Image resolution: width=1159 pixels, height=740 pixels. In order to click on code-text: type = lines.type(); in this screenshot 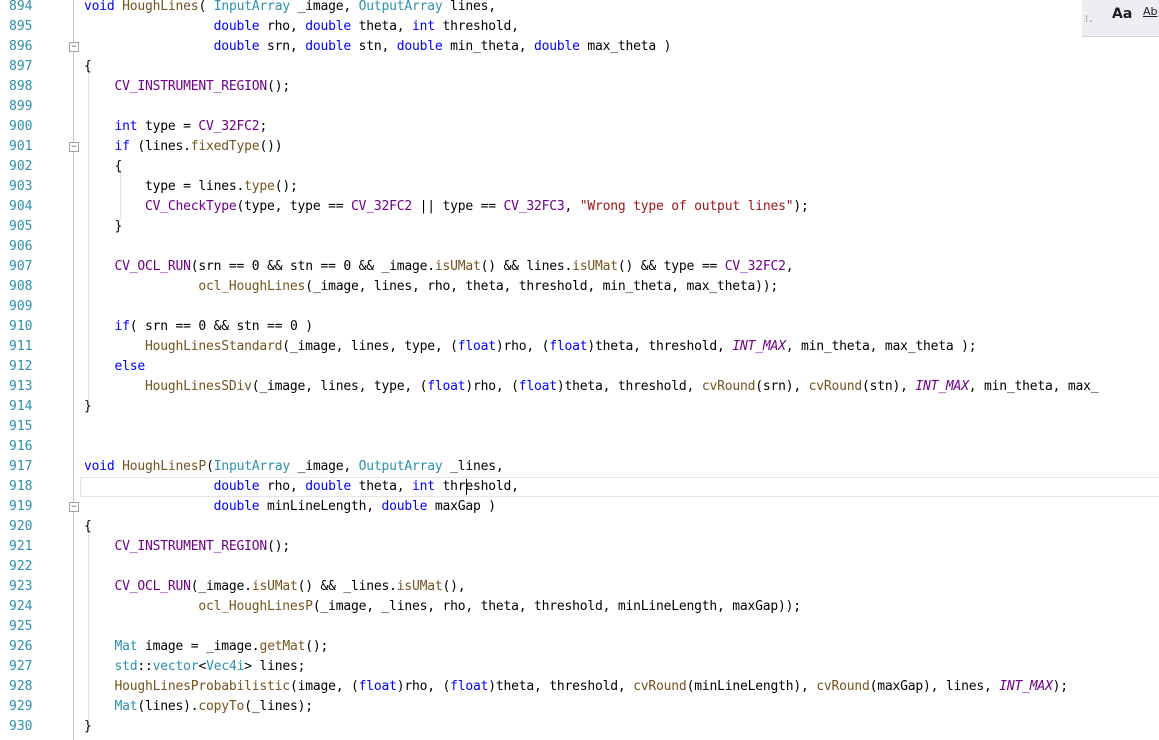, I will do `click(191, 187)`.